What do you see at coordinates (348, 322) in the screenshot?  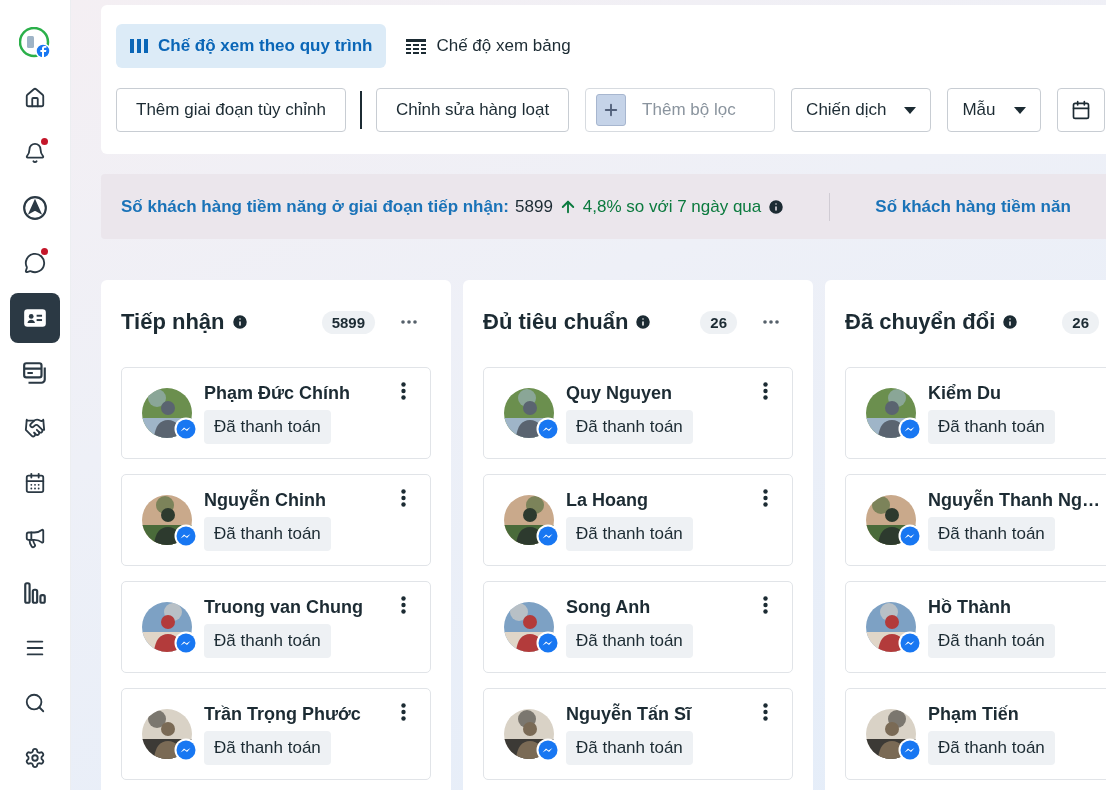 I see `count-badge: 5899` at bounding box center [348, 322].